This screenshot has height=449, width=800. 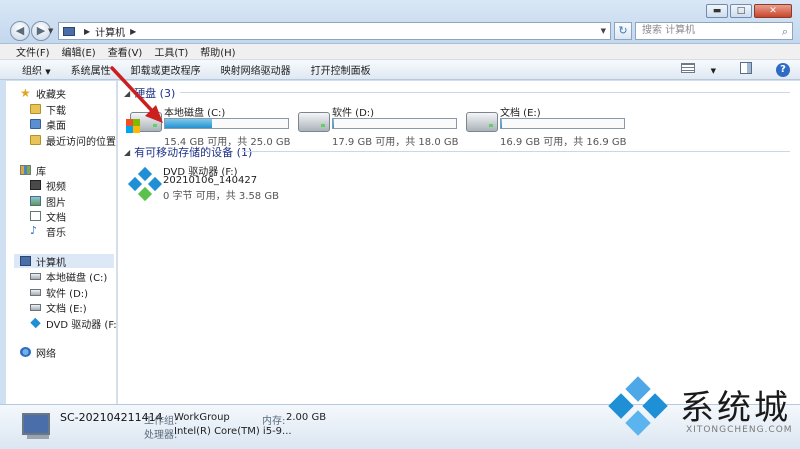 I want to click on nav-item-label: 软件 (D:), so click(x=67, y=294).